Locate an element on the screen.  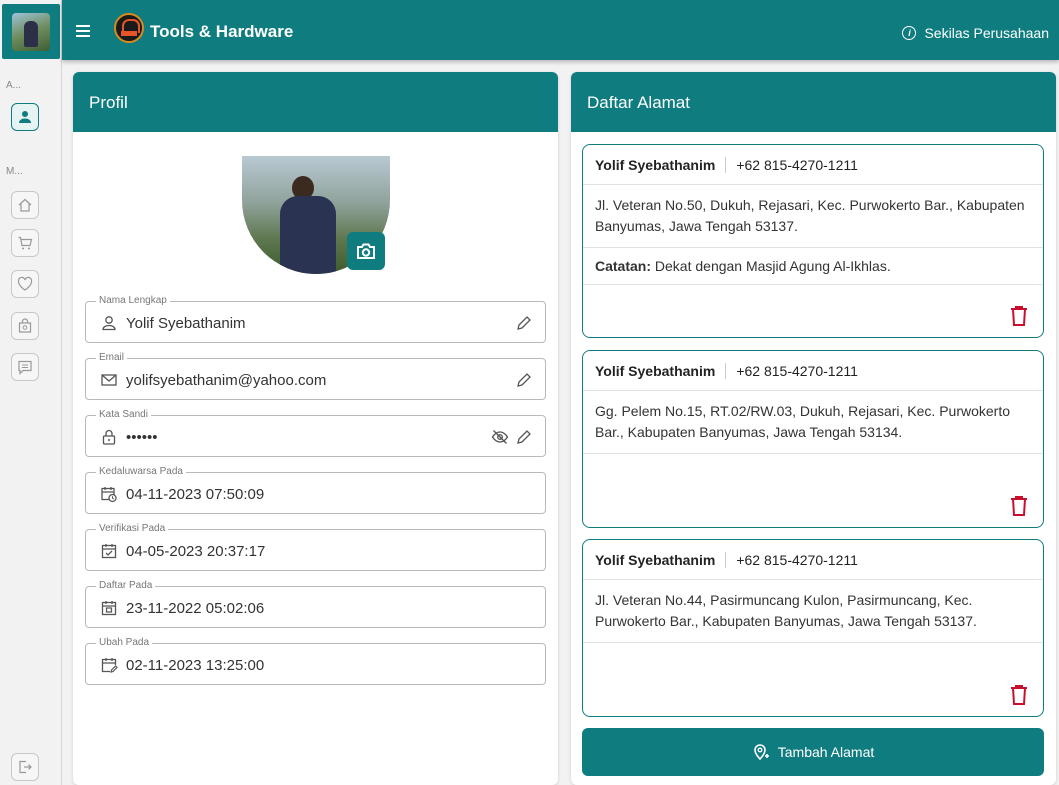
field-label: Nama Lengkap is located at coordinates (133, 300).